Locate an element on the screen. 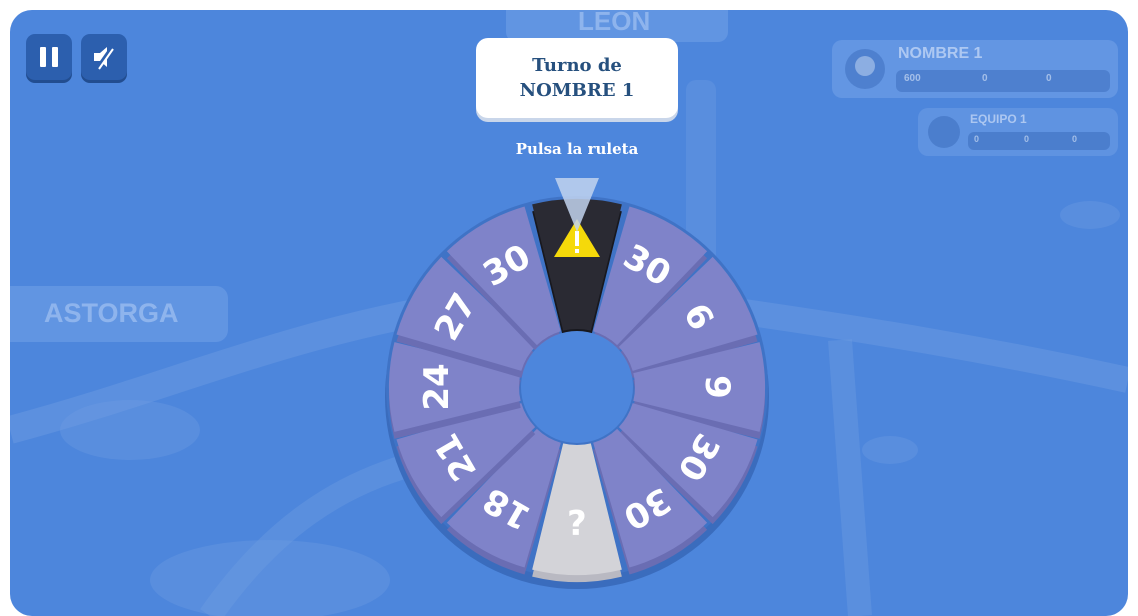 The width and height of the screenshot is (1138, 616). wheel-segment-label: 9 is located at coordinates (717, 387).